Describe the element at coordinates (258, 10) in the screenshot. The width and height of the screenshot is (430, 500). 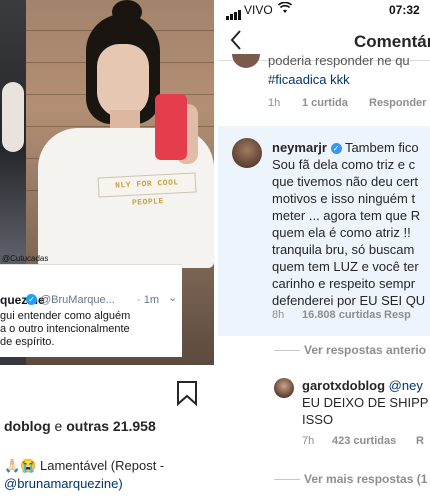
I see `carrier-name: VIVO` at that location.